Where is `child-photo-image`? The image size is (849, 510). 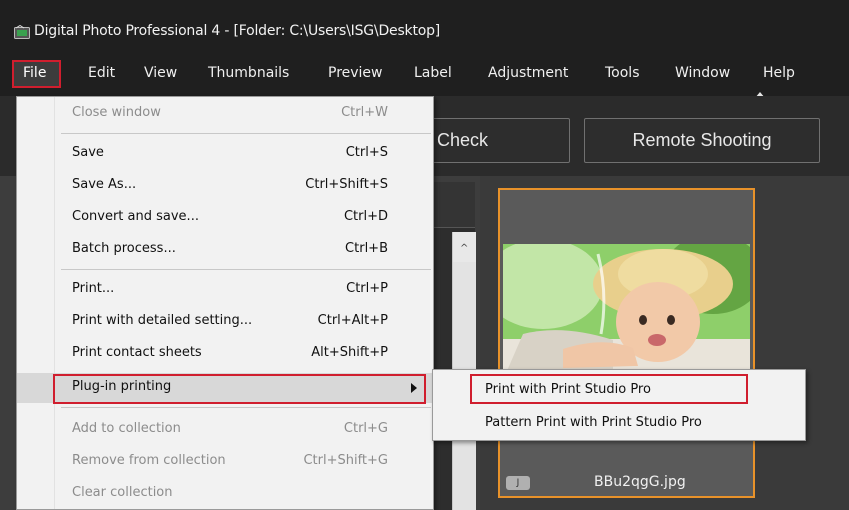
child-photo-image is located at coordinates (626, 312).